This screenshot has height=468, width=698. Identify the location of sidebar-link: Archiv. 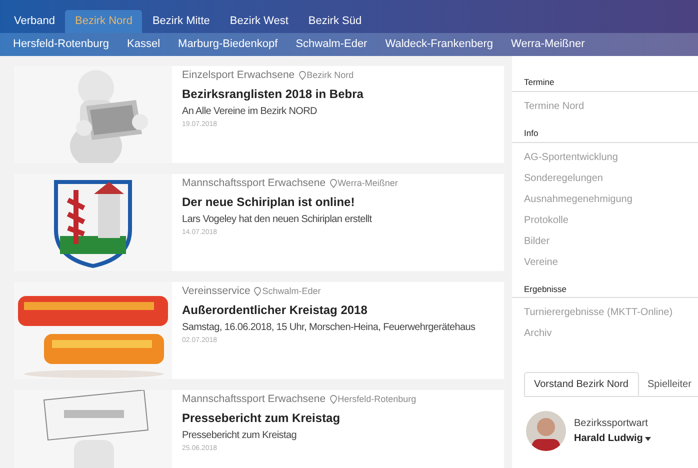
(605, 333).